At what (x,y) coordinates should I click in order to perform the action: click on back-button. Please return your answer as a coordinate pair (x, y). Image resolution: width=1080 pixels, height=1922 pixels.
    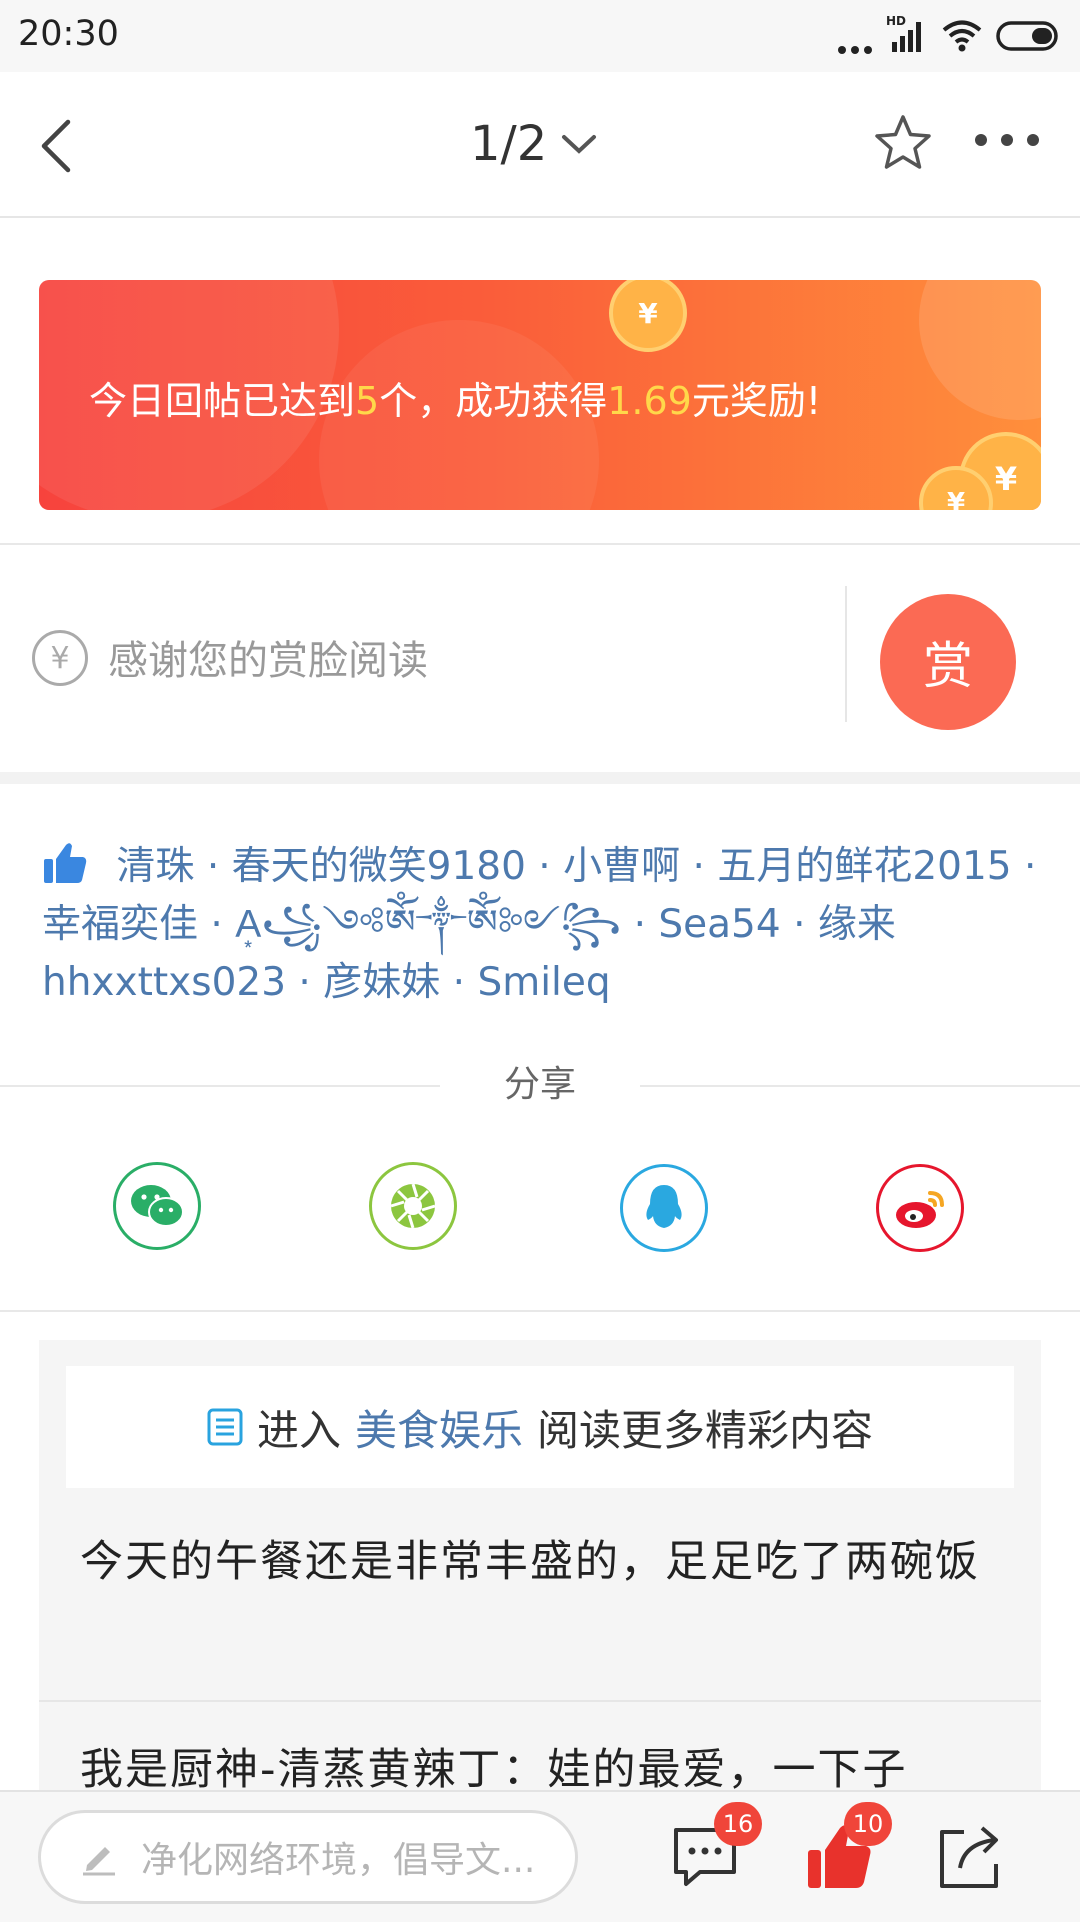
    Looking at the image, I should click on (60, 146).